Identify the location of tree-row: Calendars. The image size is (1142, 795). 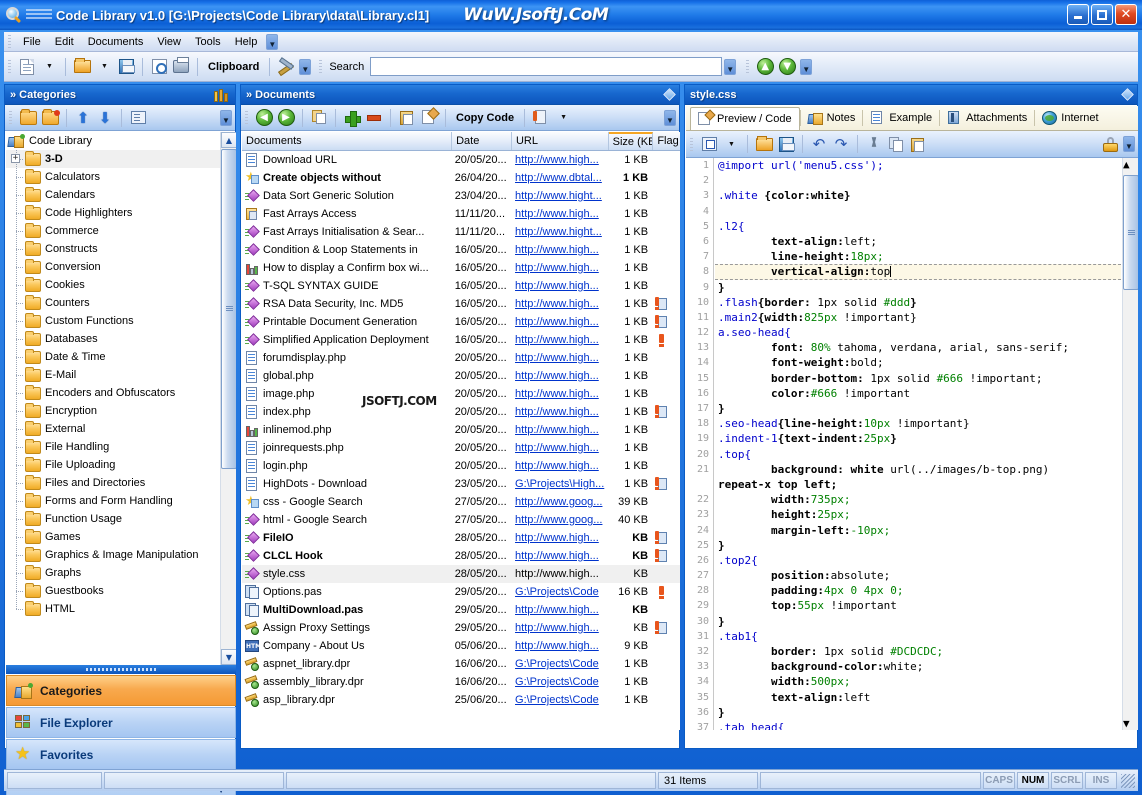
(121, 195).